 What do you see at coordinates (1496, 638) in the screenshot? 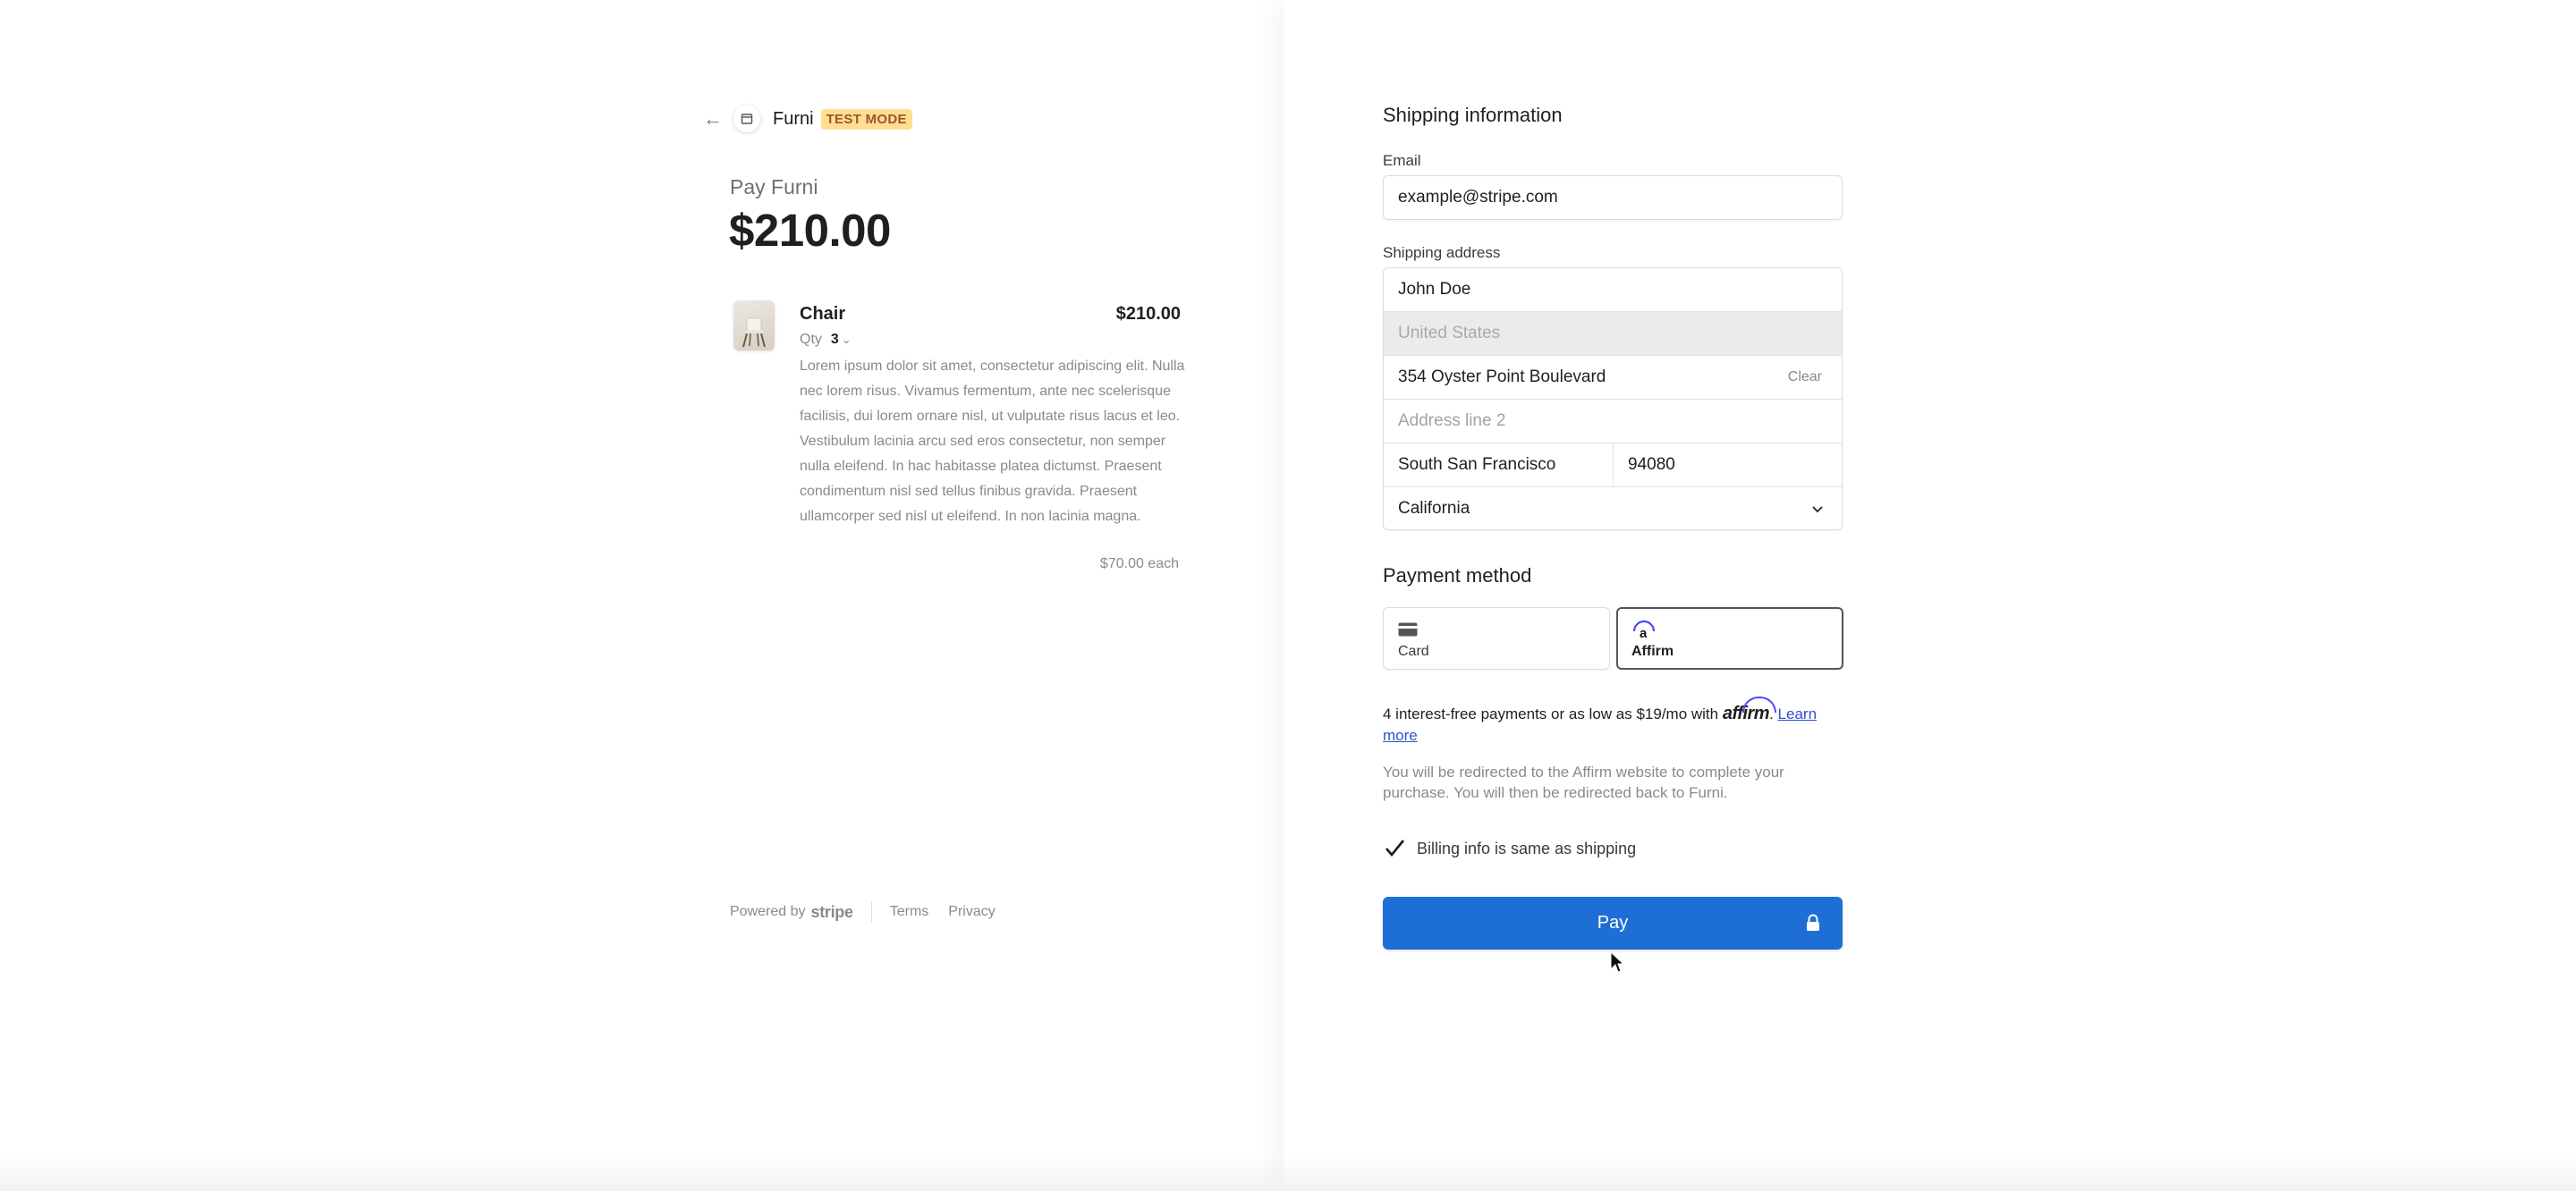
I see `payment-method-card: Card` at bounding box center [1496, 638].